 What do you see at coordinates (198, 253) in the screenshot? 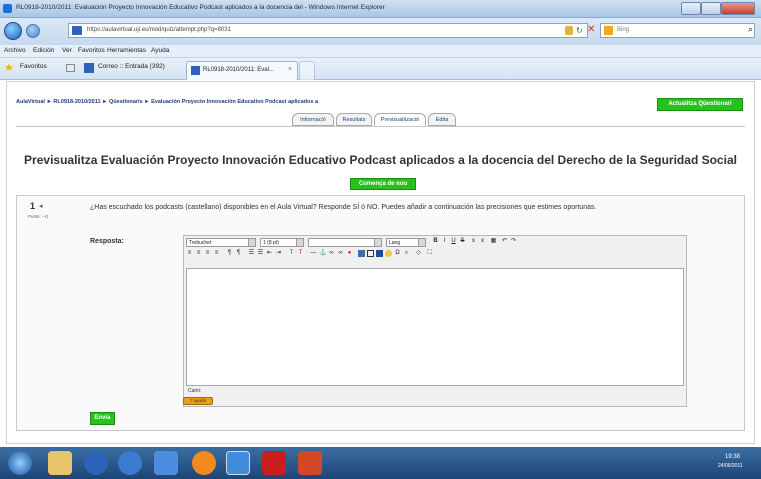
I see `align-center-icon: ≡` at bounding box center [198, 253].